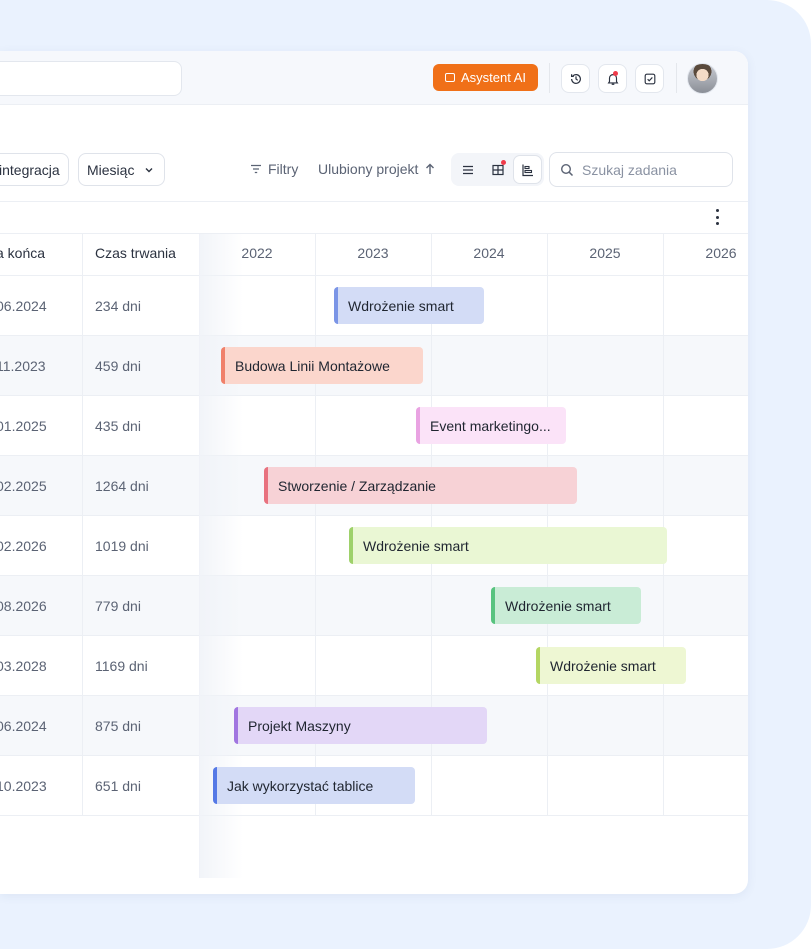 This screenshot has width=811, height=949. I want to click on history-button, so click(575, 78).